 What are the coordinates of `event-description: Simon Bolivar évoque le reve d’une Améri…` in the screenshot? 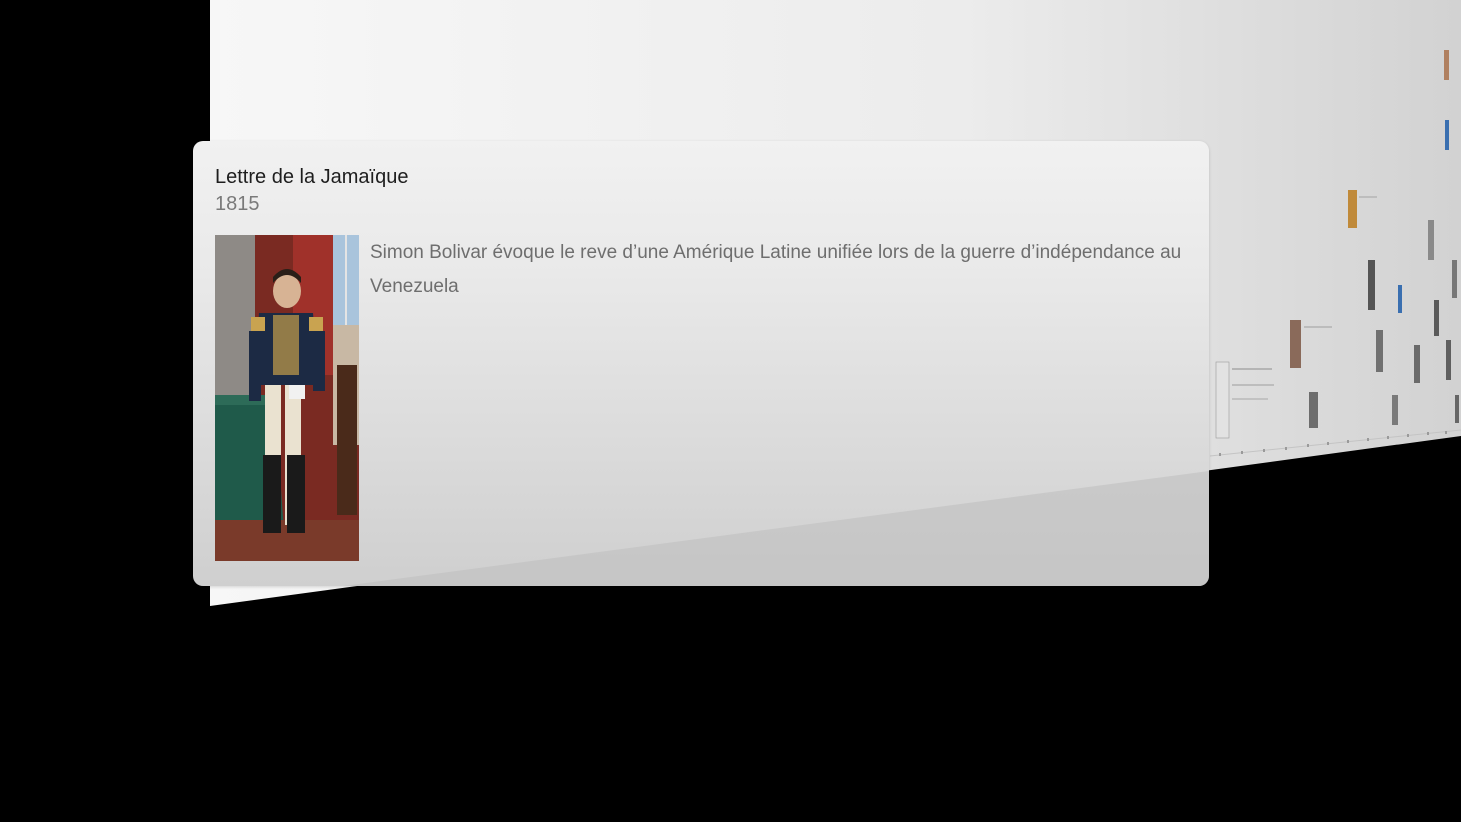 It's located at (776, 269).